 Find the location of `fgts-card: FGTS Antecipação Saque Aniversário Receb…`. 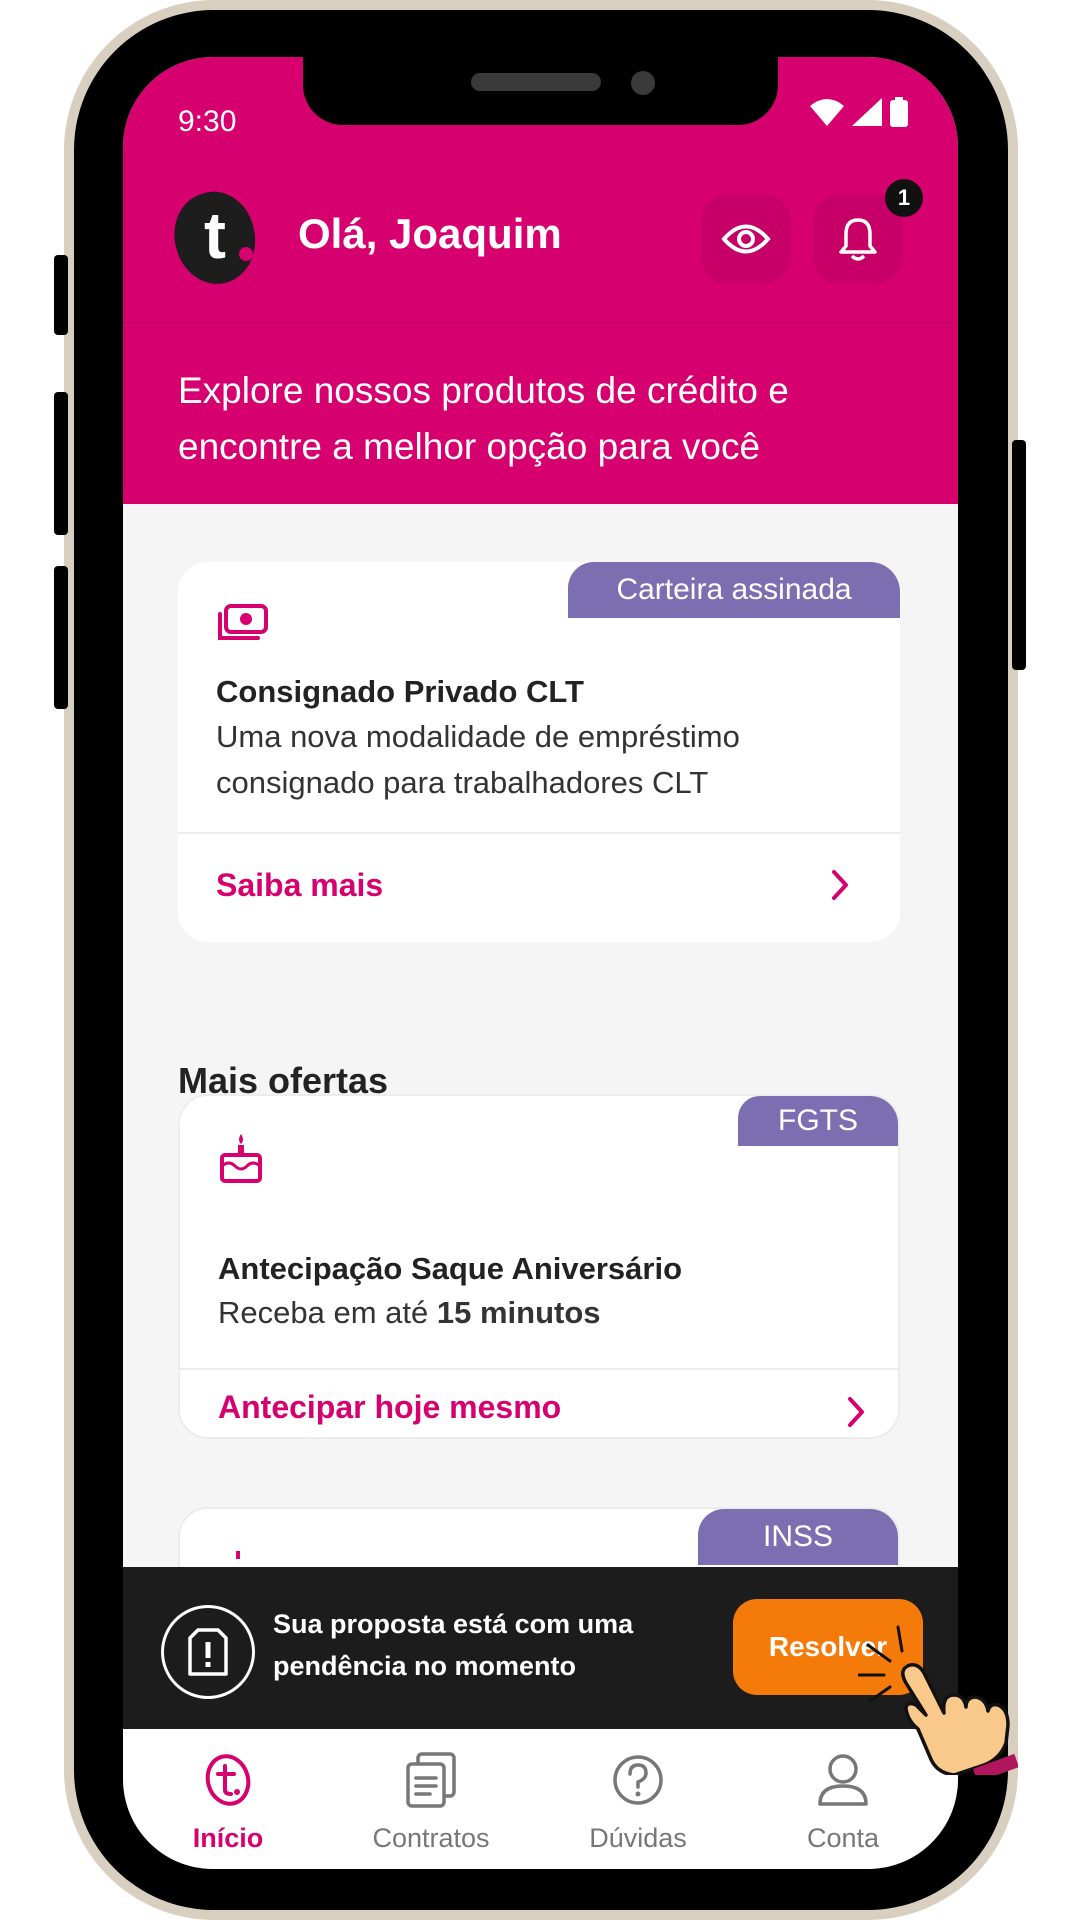

fgts-card: FGTS Antecipação Saque Aniversário Receb… is located at coordinates (539, 1266).